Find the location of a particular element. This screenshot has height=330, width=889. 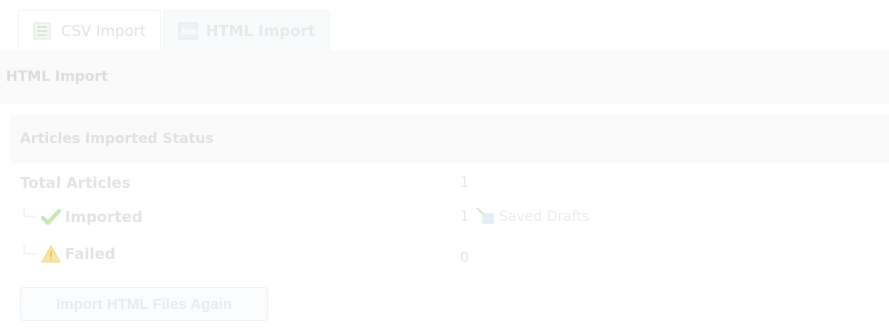

imported-label: Imported is located at coordinates (103, 217).